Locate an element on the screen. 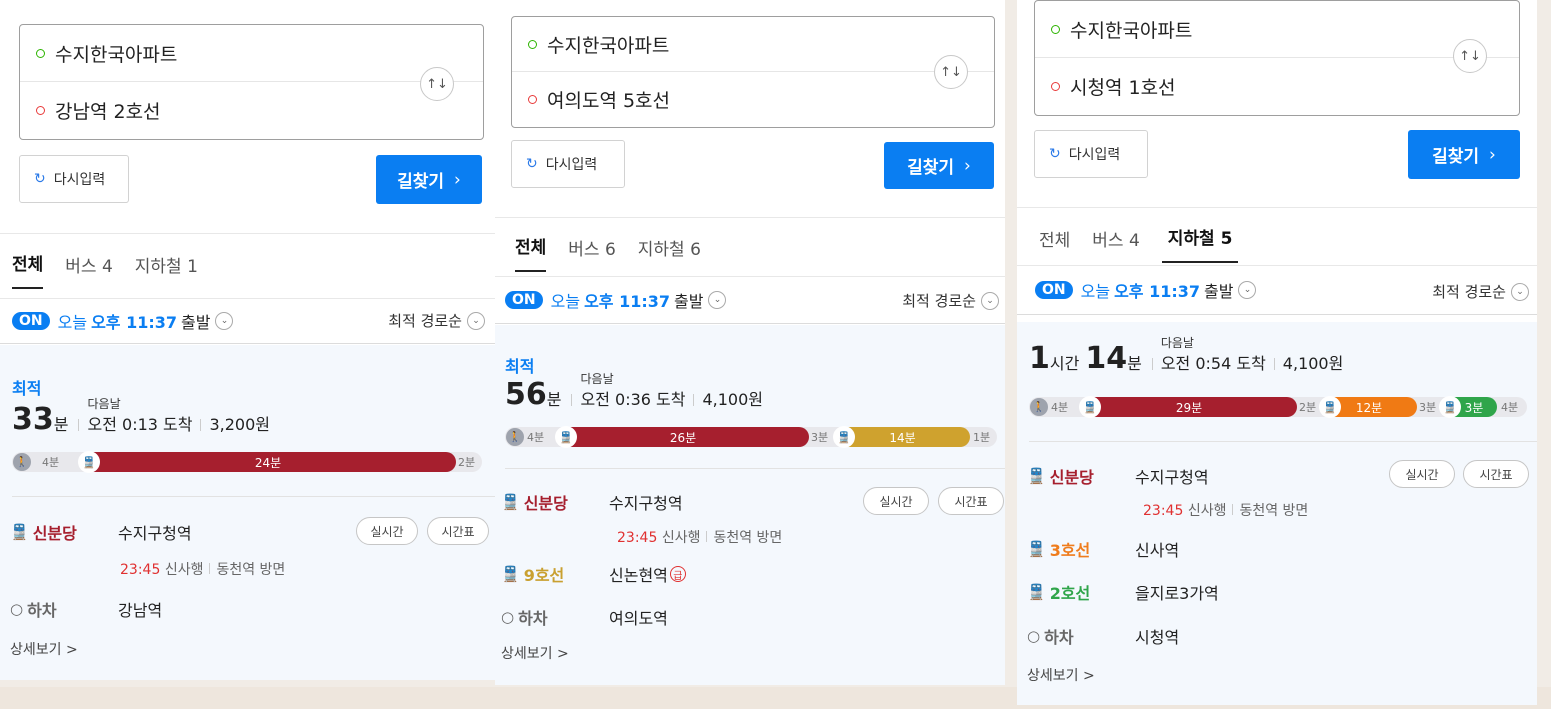 The image size is (1551, 709). shinbundang-segment: 🚆 24분 is located at coordinates (267, 462).